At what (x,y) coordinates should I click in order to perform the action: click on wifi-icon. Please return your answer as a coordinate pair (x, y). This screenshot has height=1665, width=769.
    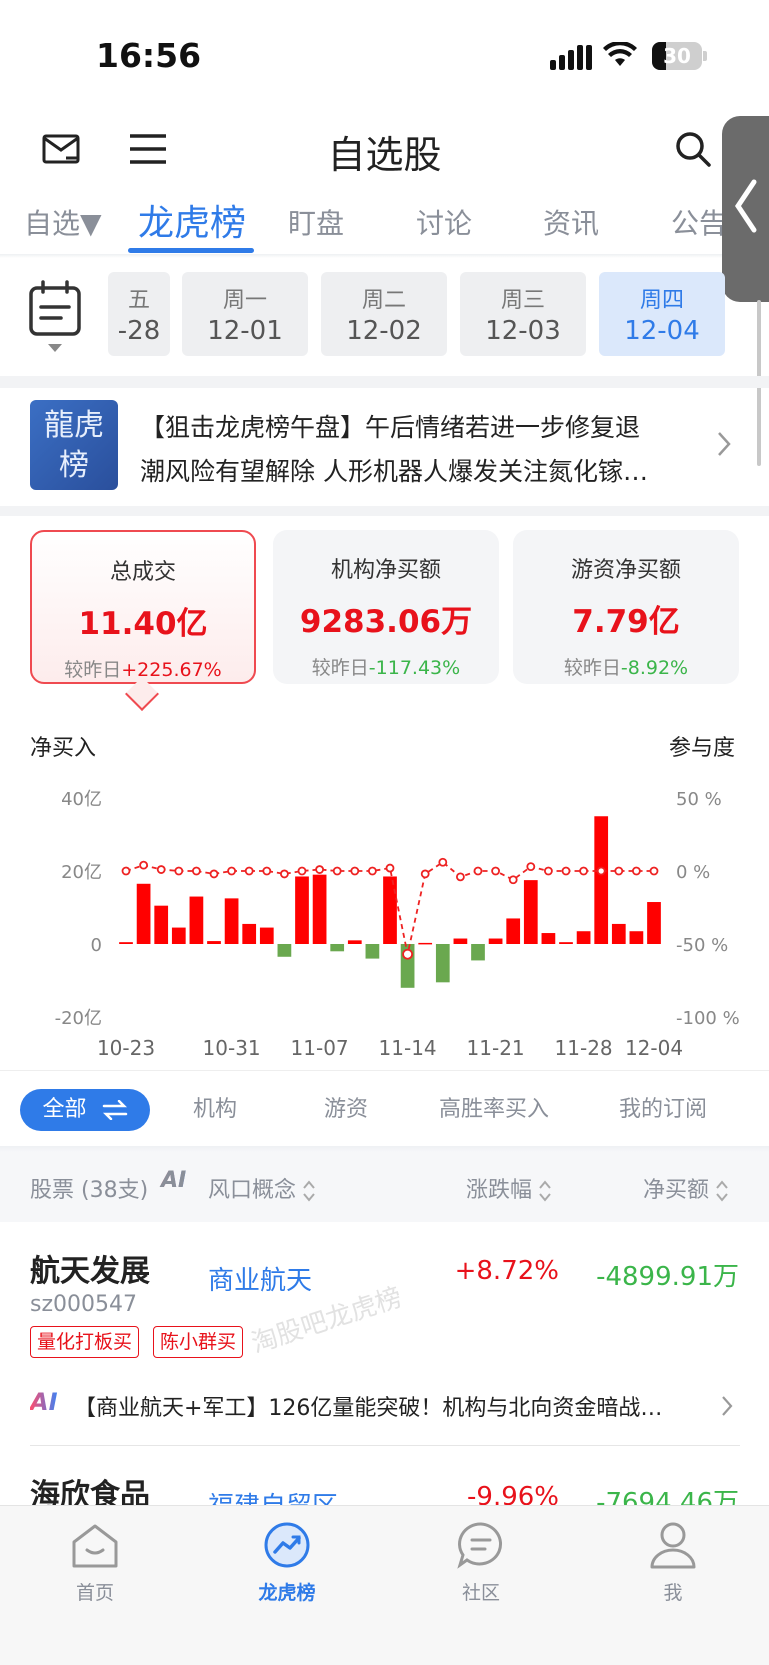
    Looking at the image, I should click on (620, 54).